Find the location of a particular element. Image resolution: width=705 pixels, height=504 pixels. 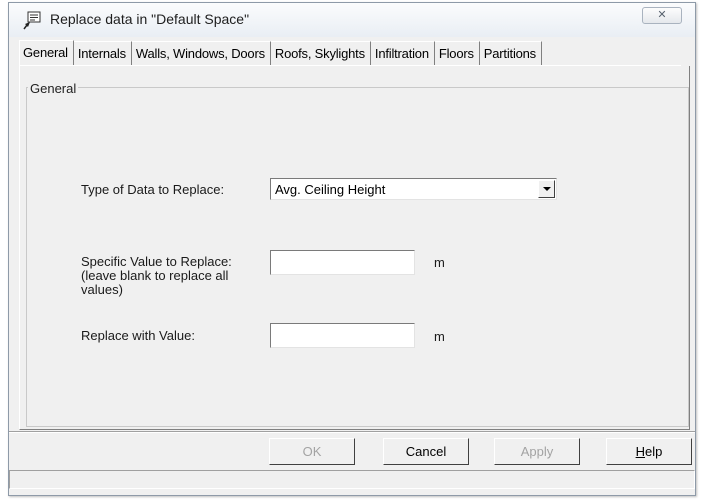

help-button-label: Help is located at coordinates (649, 451).